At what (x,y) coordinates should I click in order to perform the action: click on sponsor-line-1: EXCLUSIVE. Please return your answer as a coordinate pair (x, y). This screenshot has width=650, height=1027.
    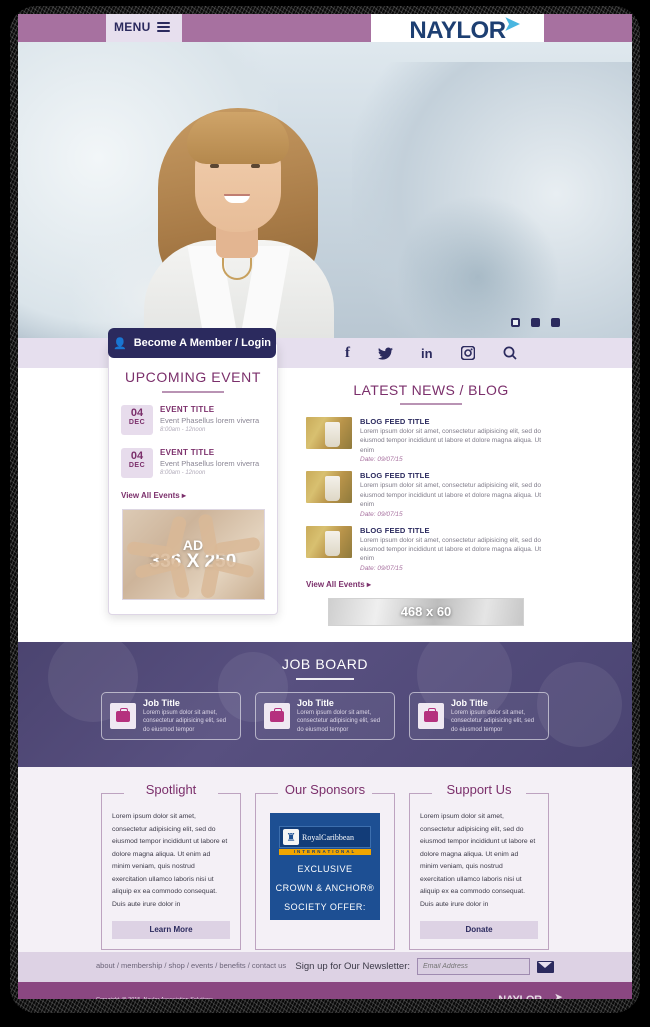
    Looking at the image, I should click on (325, 869).